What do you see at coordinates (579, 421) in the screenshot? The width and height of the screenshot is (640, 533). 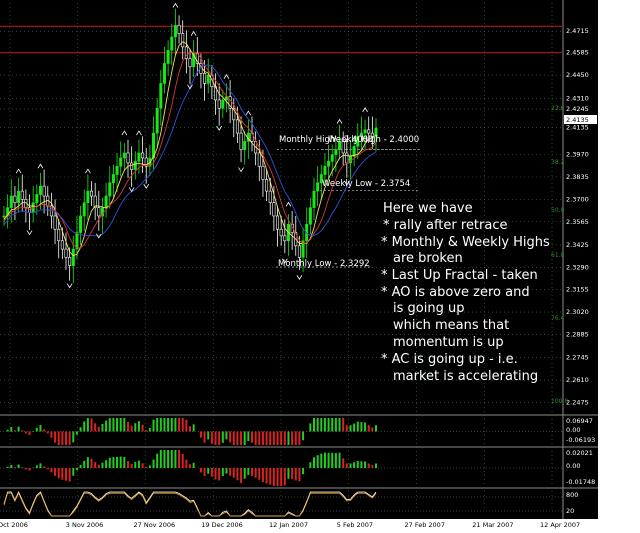 I see `indicator-tick-label: 0.06947` at bounding box center [579, 421].